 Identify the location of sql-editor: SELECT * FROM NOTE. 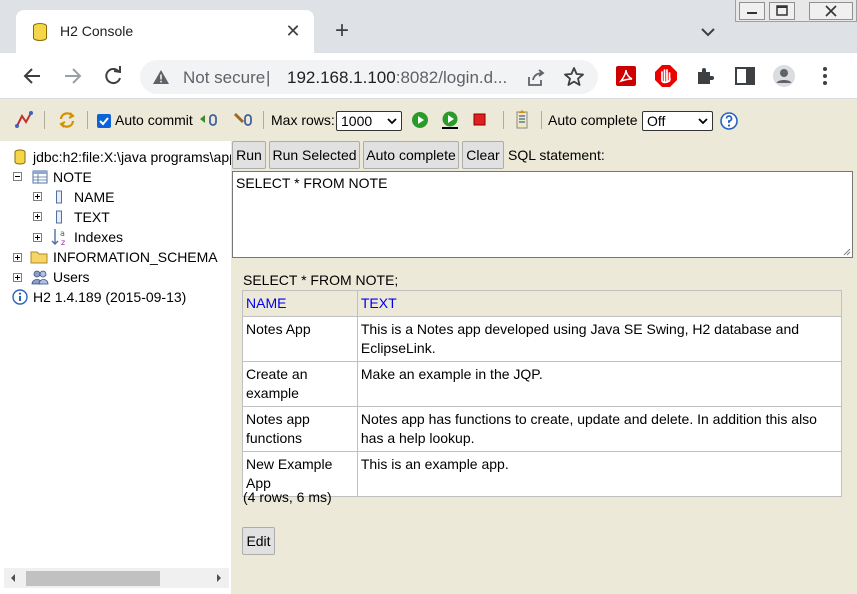
(542, 214).